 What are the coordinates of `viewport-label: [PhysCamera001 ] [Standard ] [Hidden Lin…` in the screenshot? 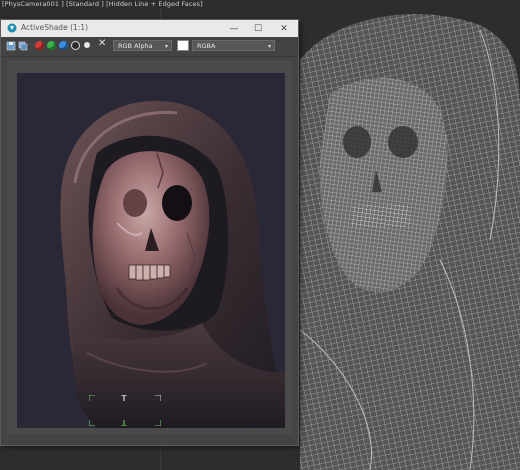 It's located at (102, 4).